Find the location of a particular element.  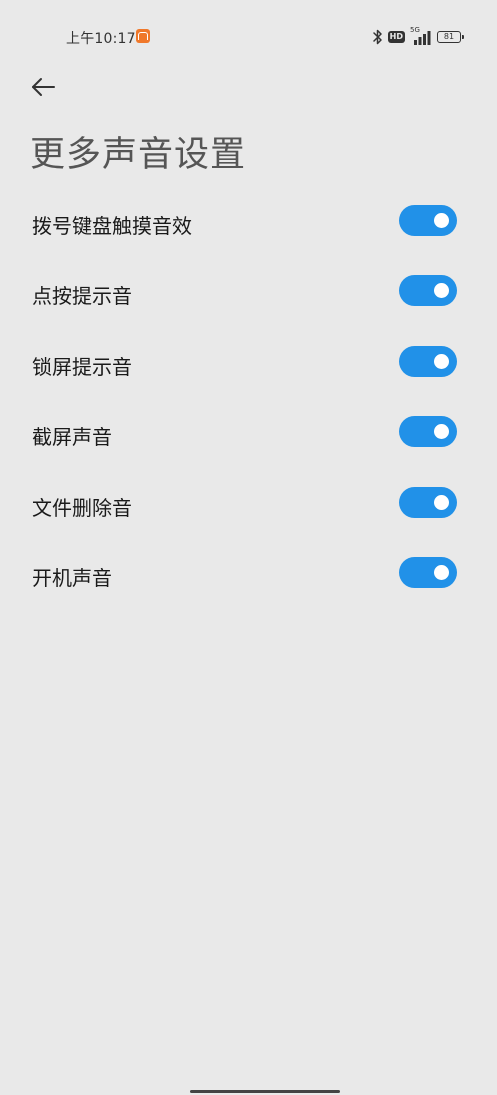

file-delete-sound-toggle is located at coordinates (428, 502).